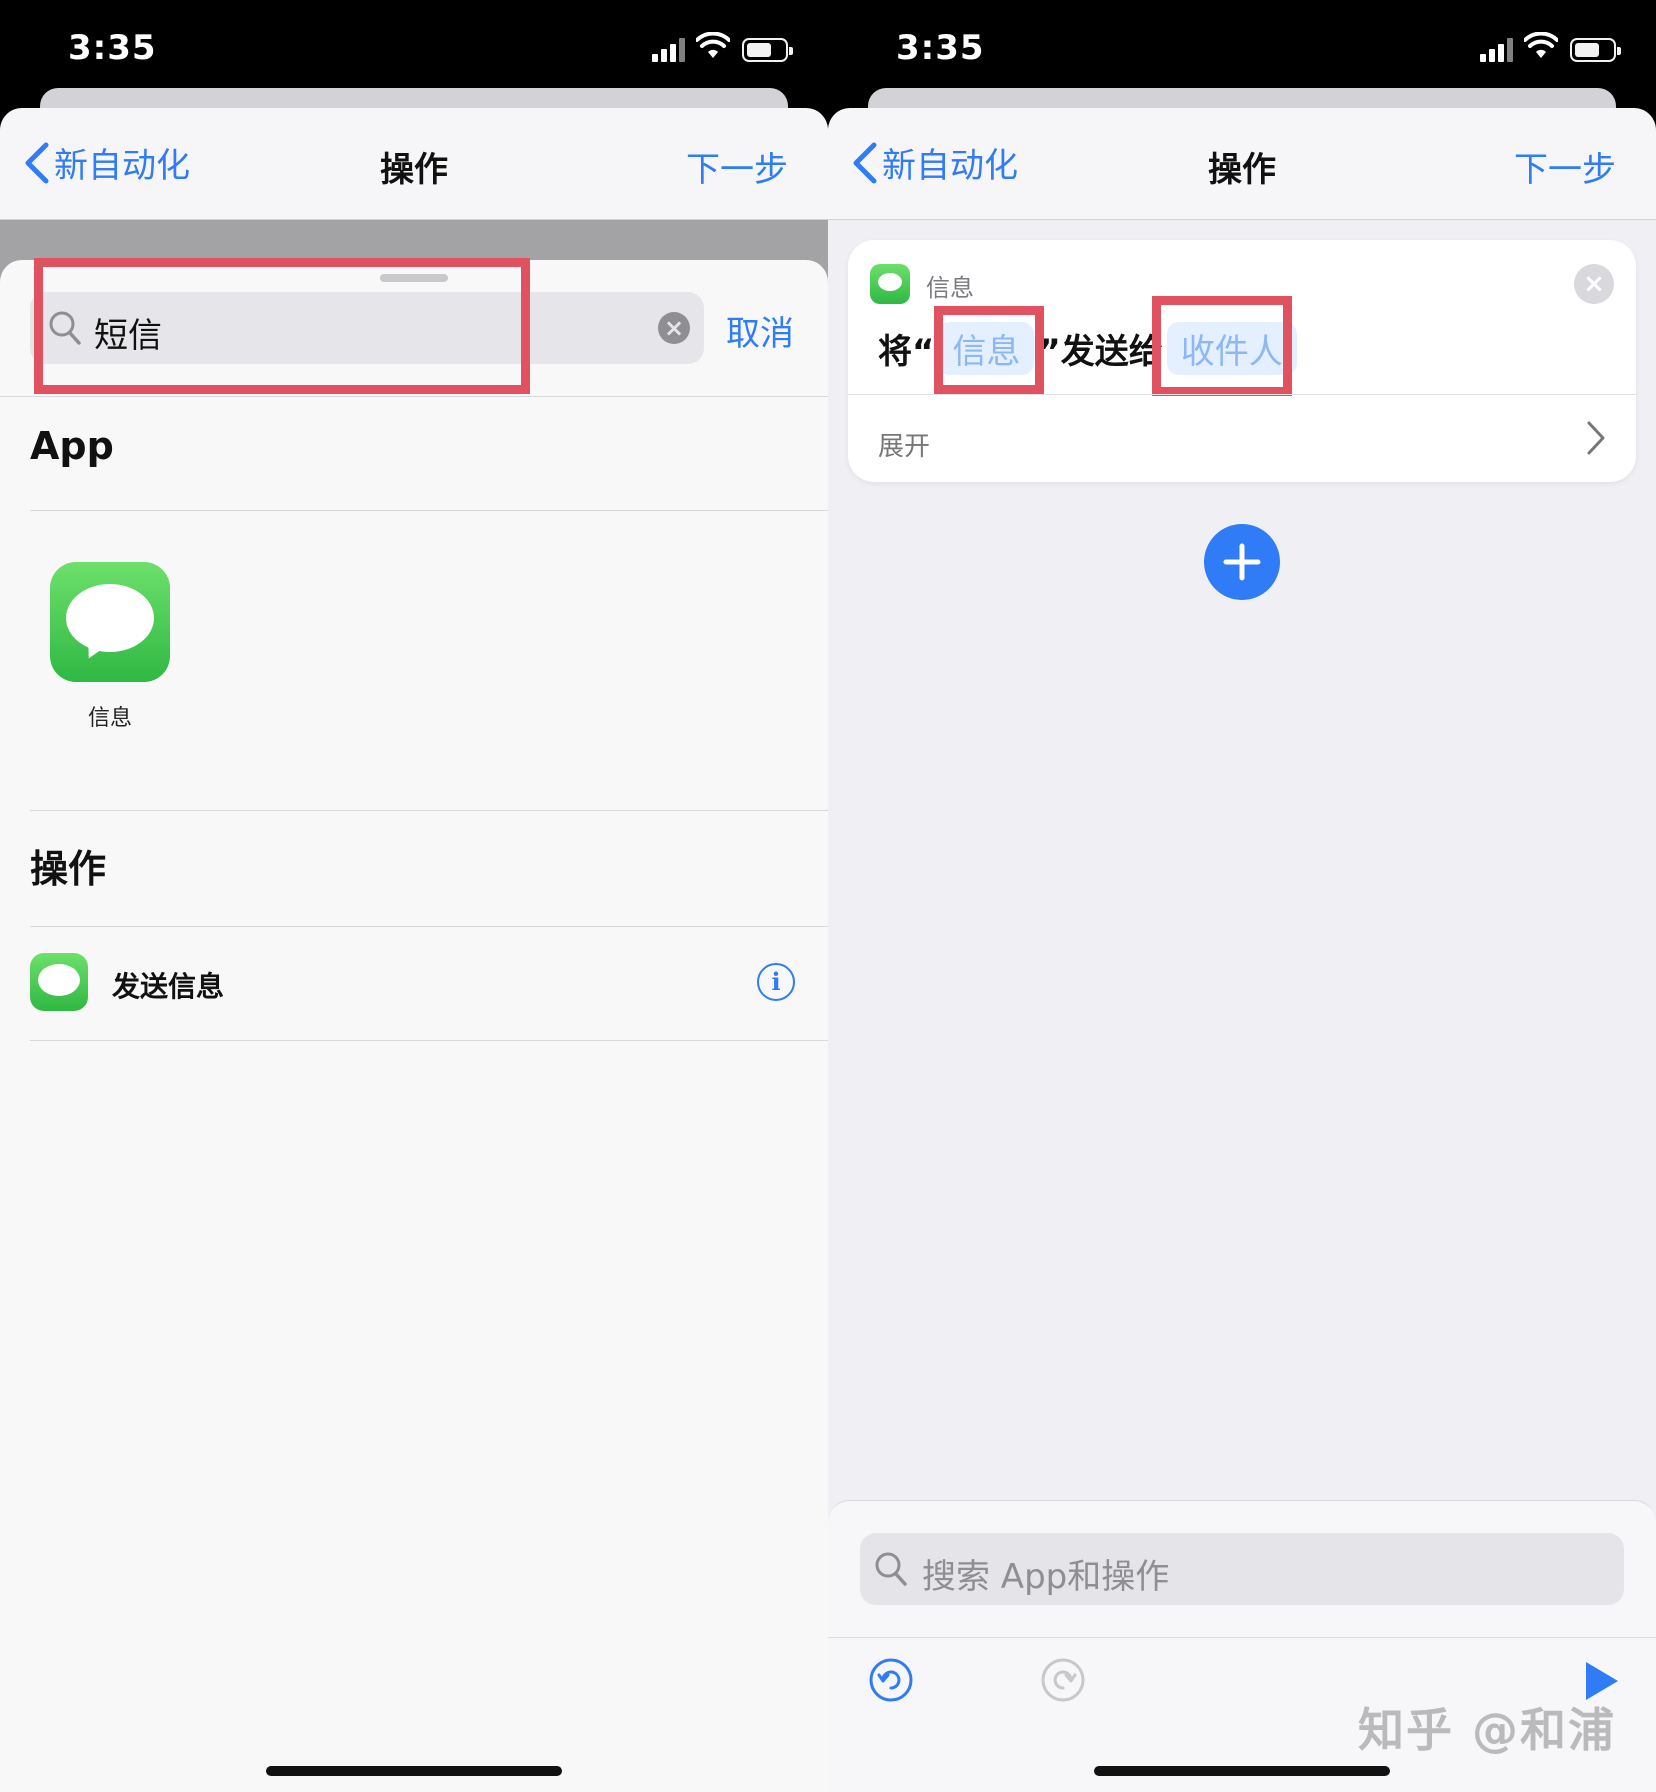 This screenshot has height=1792, width=1656. Describe the element at coordinates (168, 986) in the screenshot. I see `action-title: 发送信息` at that location.